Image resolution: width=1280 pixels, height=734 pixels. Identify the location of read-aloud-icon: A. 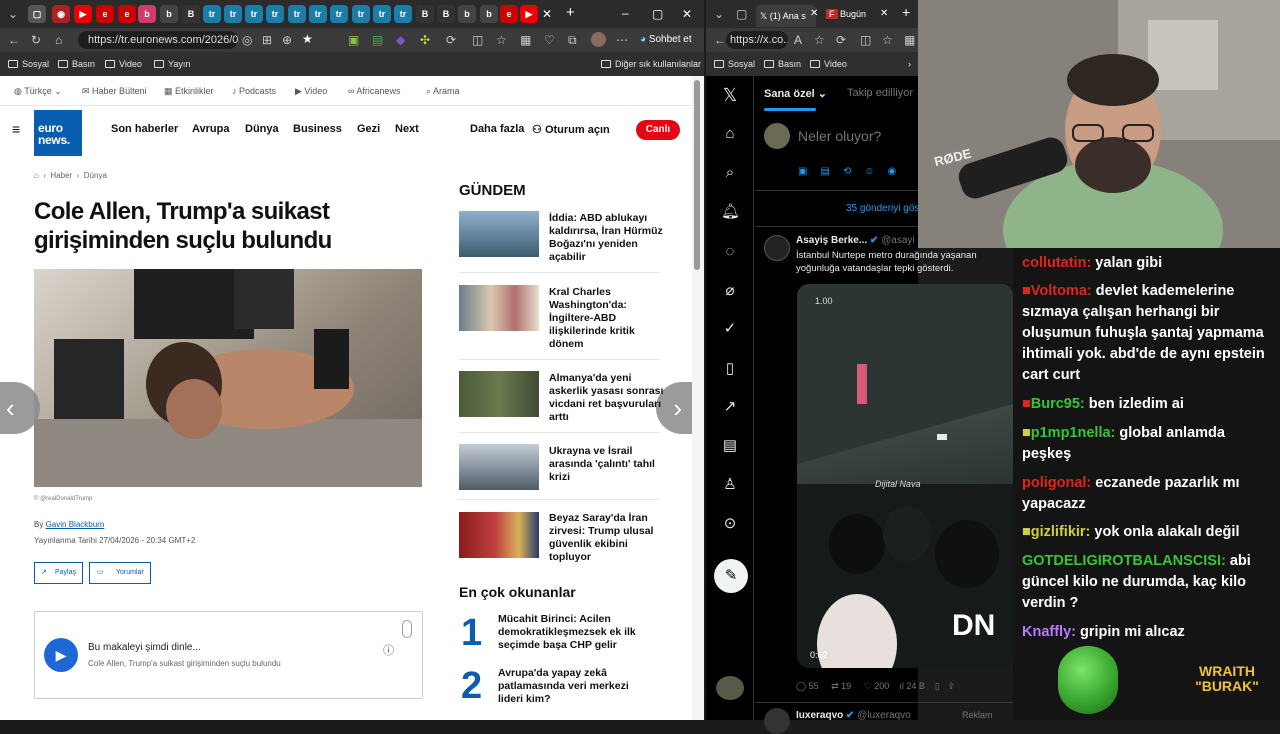
(798, 40).